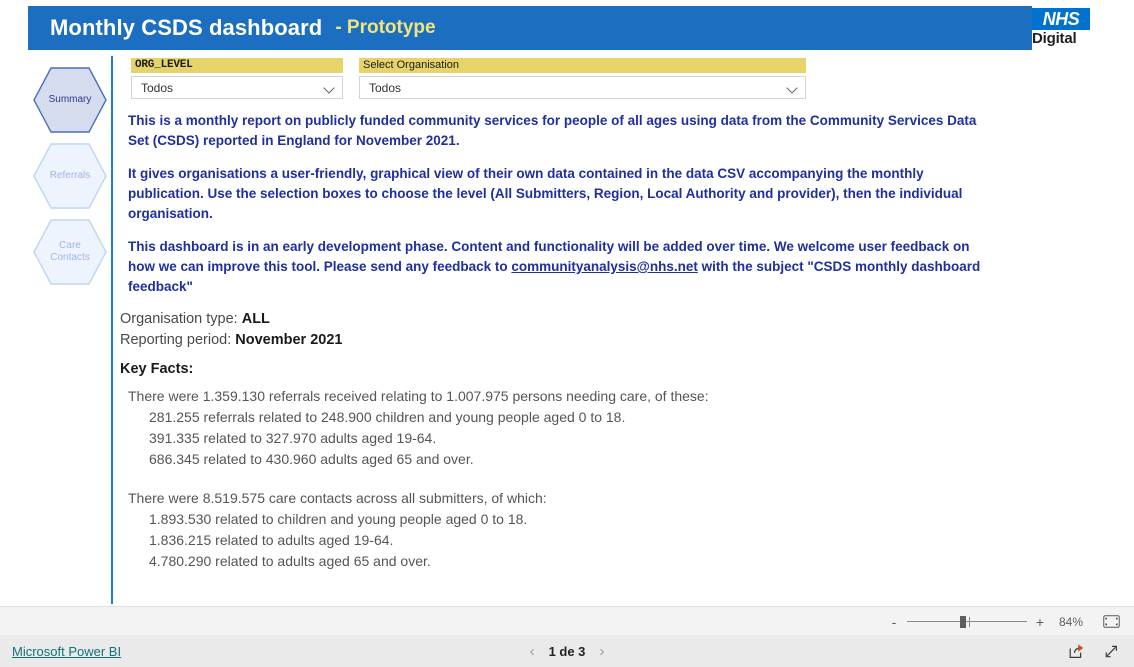  I want to click on organisation-type-label: Organisation type:, so click(179, 319).